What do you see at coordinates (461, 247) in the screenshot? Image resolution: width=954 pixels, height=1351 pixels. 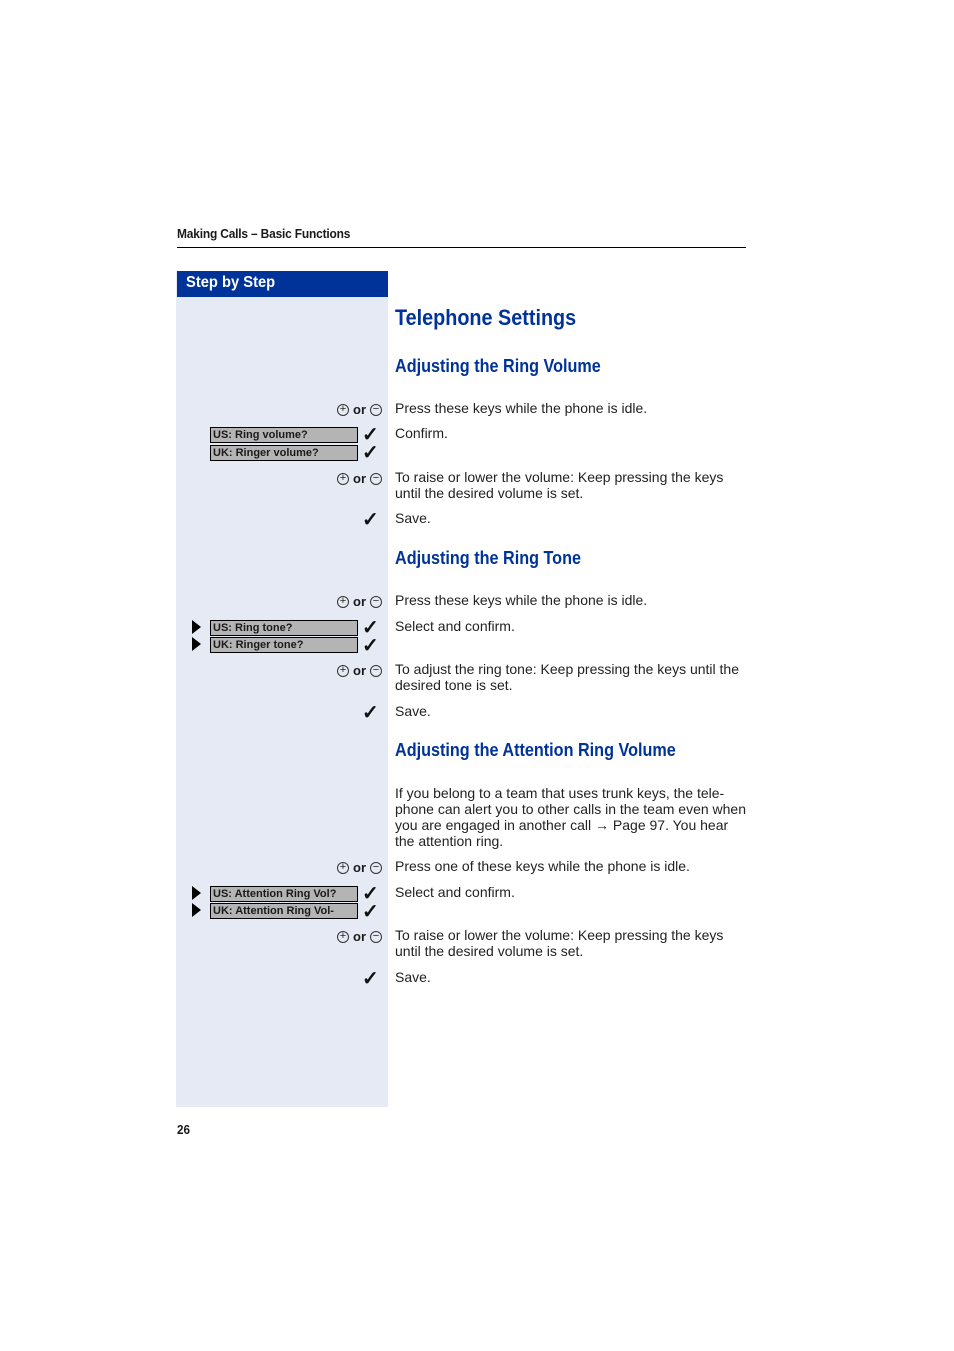 I see `header-rule` at bounding box center [461, 247].